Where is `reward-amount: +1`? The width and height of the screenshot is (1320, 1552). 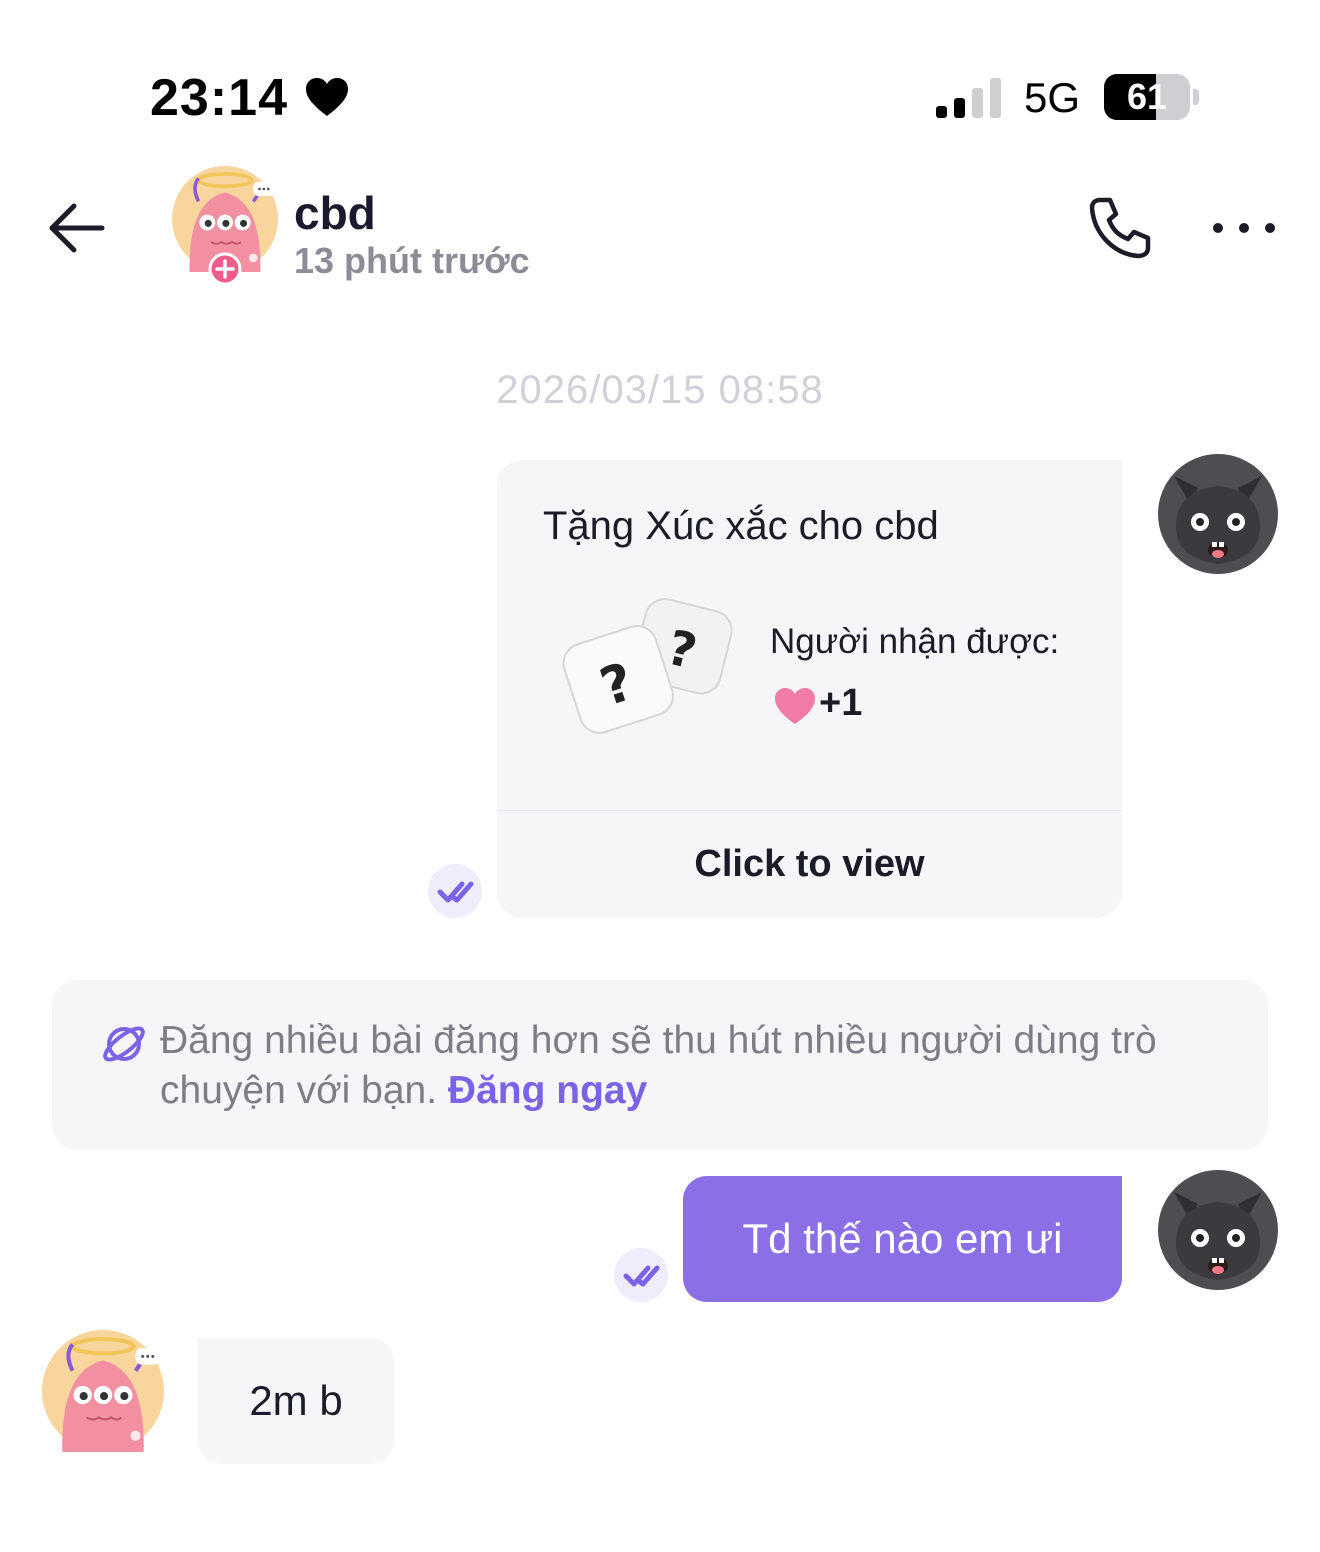
reward-amount: +1 is located at coordinates (841, 703).